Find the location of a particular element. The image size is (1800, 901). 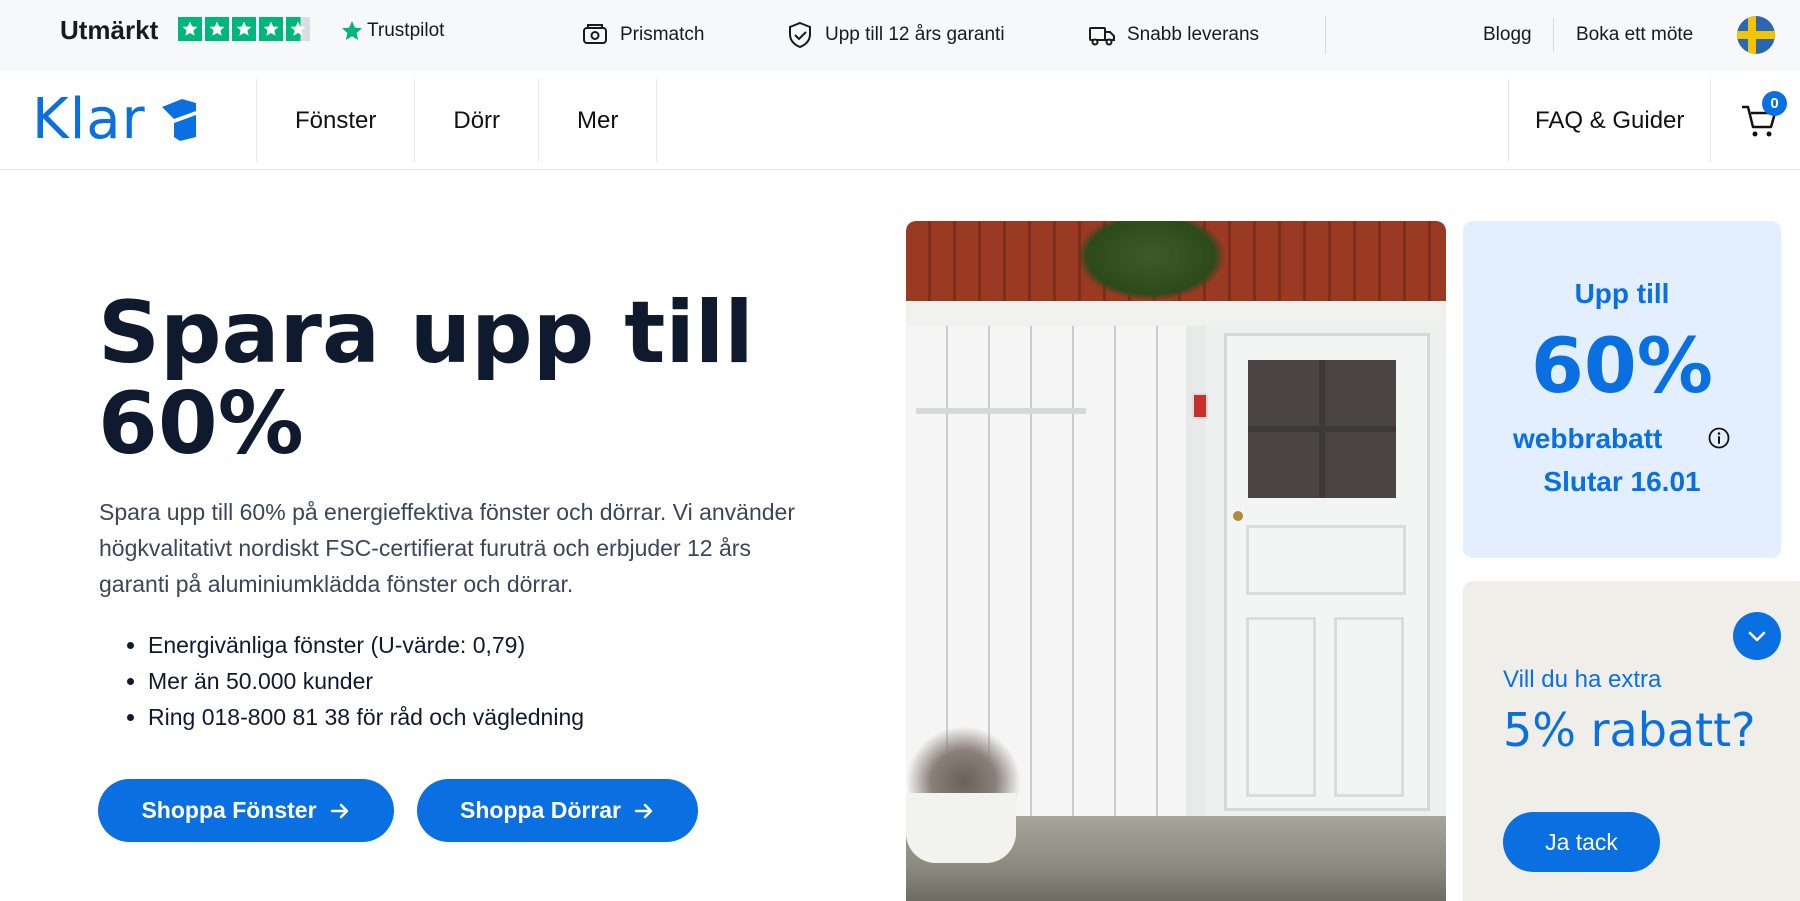

rating-label: Utmärkt is located at coordinates (109, 30).